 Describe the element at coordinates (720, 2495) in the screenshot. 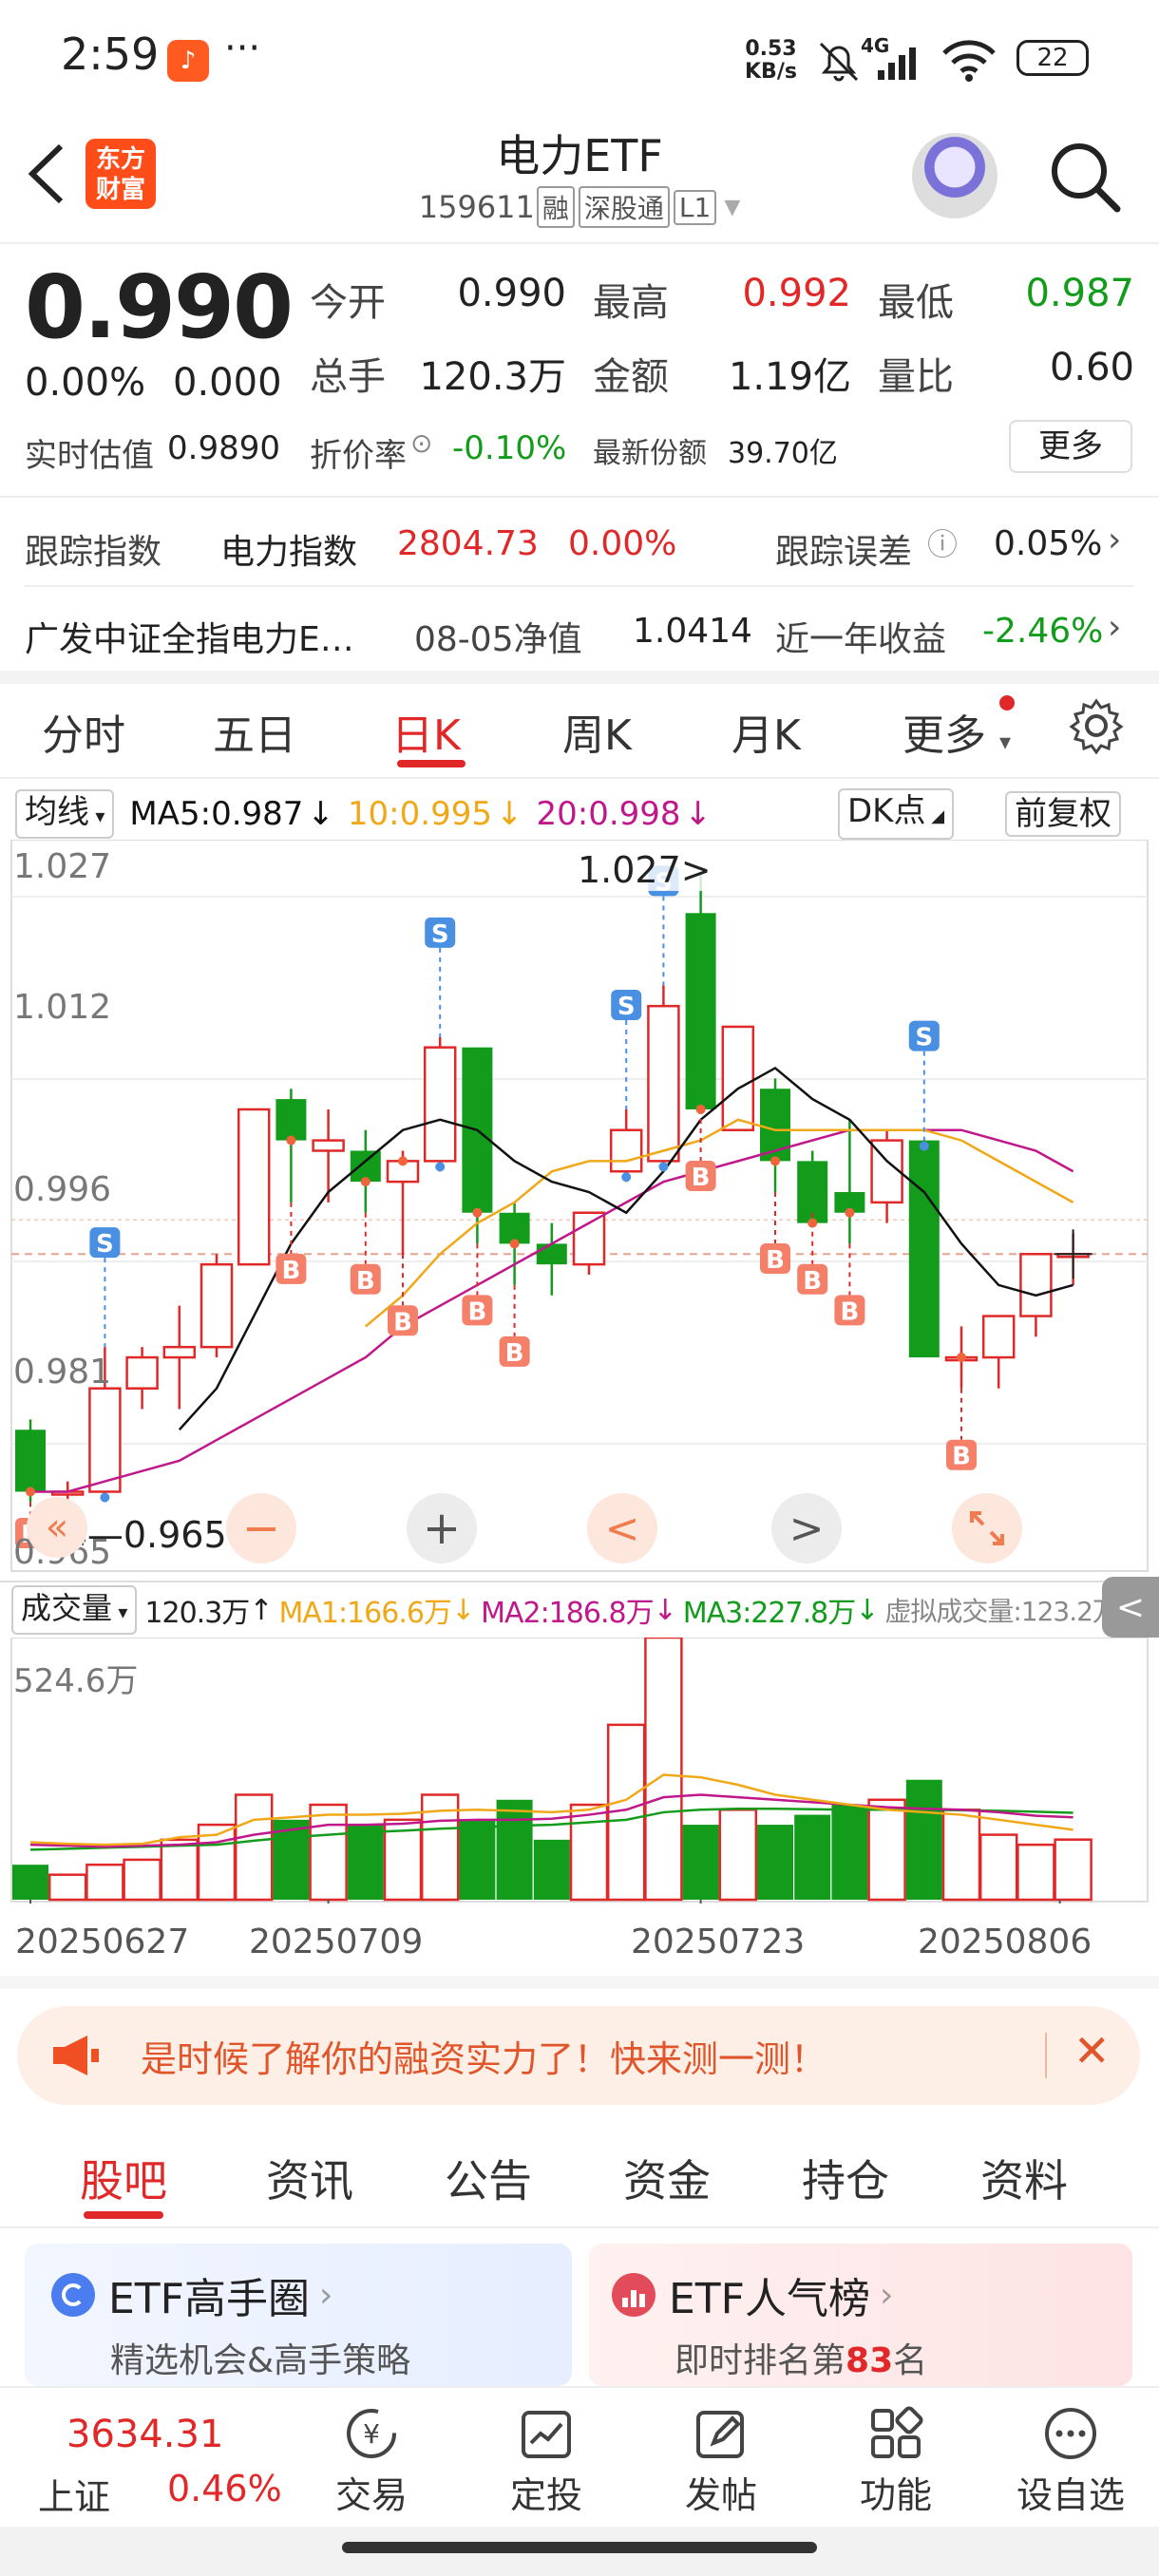

I see `nav-post-label: 发帖` at that location.